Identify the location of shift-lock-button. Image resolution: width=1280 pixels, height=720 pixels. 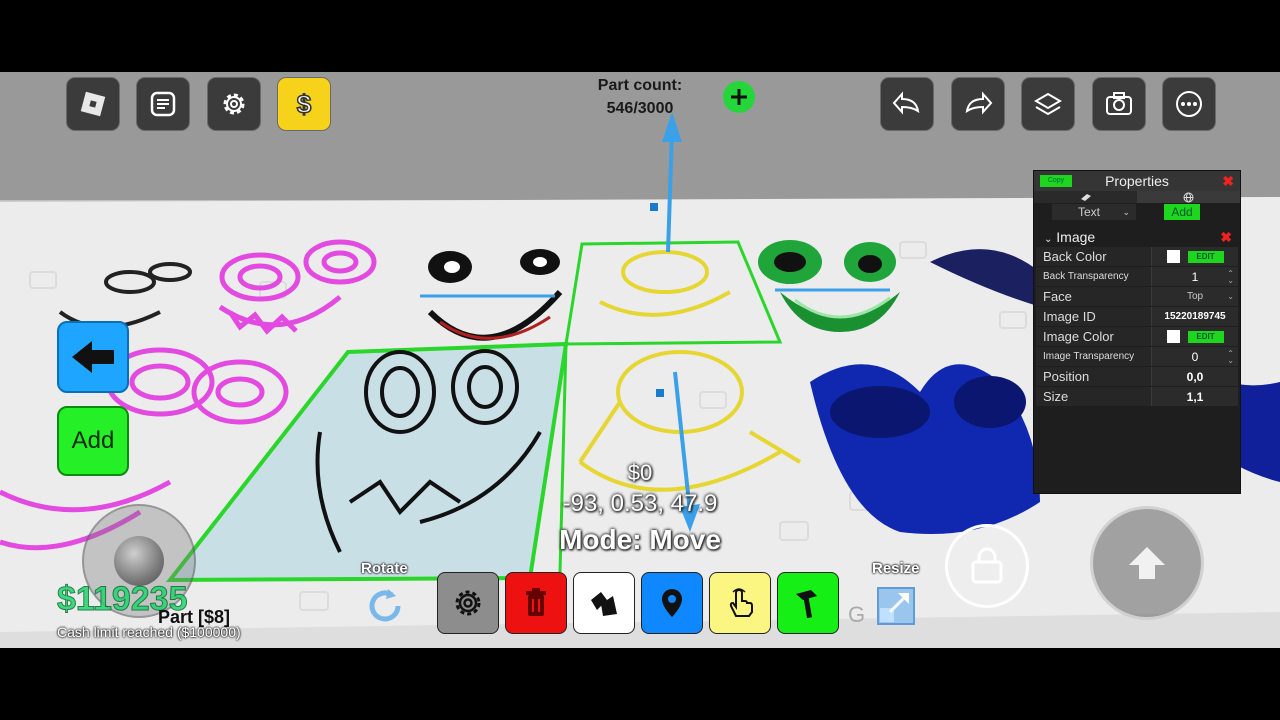
(987, 566).